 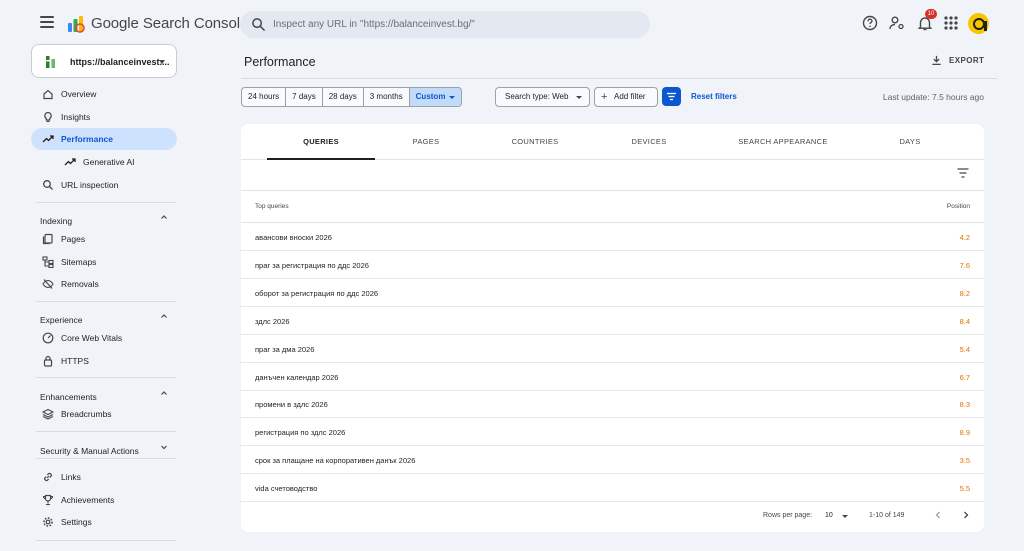 What do you see at coordinates (978, 23) in the screenshot?
I see `account-avatar` at bounding box center [978, 23].